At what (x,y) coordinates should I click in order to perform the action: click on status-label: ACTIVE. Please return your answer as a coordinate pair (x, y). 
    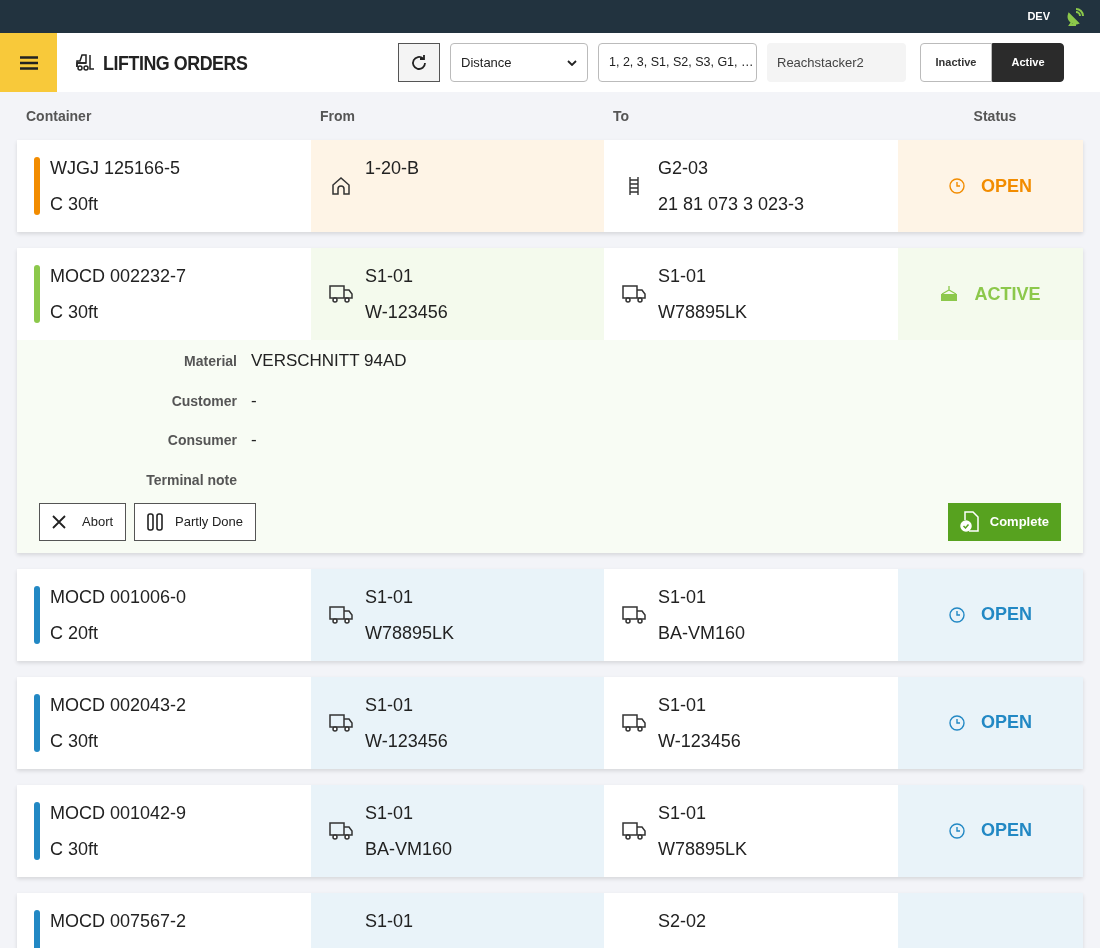
    Looking at the image, I should click on (1007, 294).